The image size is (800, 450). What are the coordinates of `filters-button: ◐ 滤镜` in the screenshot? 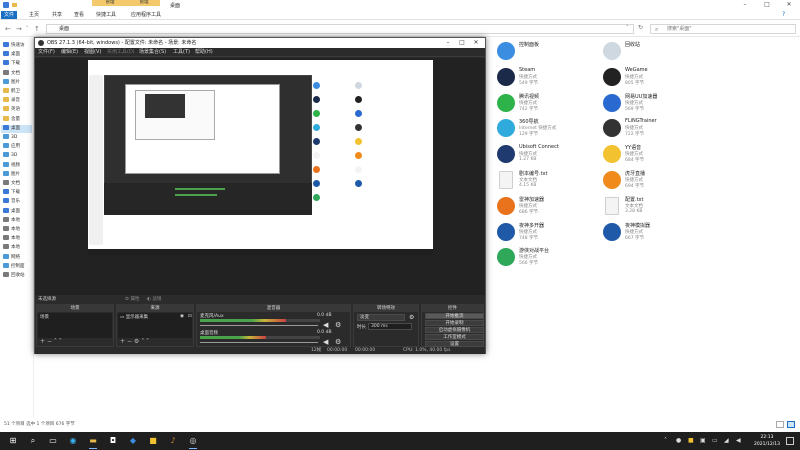 It's located at (154, 299).